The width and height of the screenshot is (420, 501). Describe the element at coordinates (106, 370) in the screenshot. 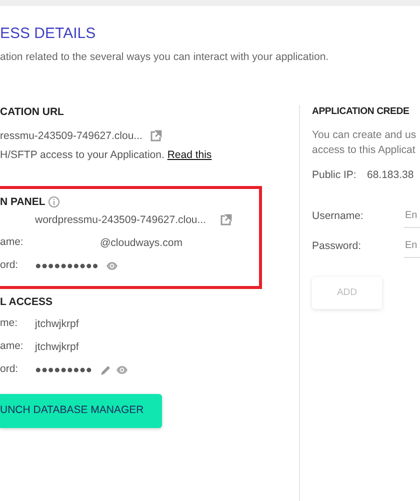

I see `pencil-icon` at that location.